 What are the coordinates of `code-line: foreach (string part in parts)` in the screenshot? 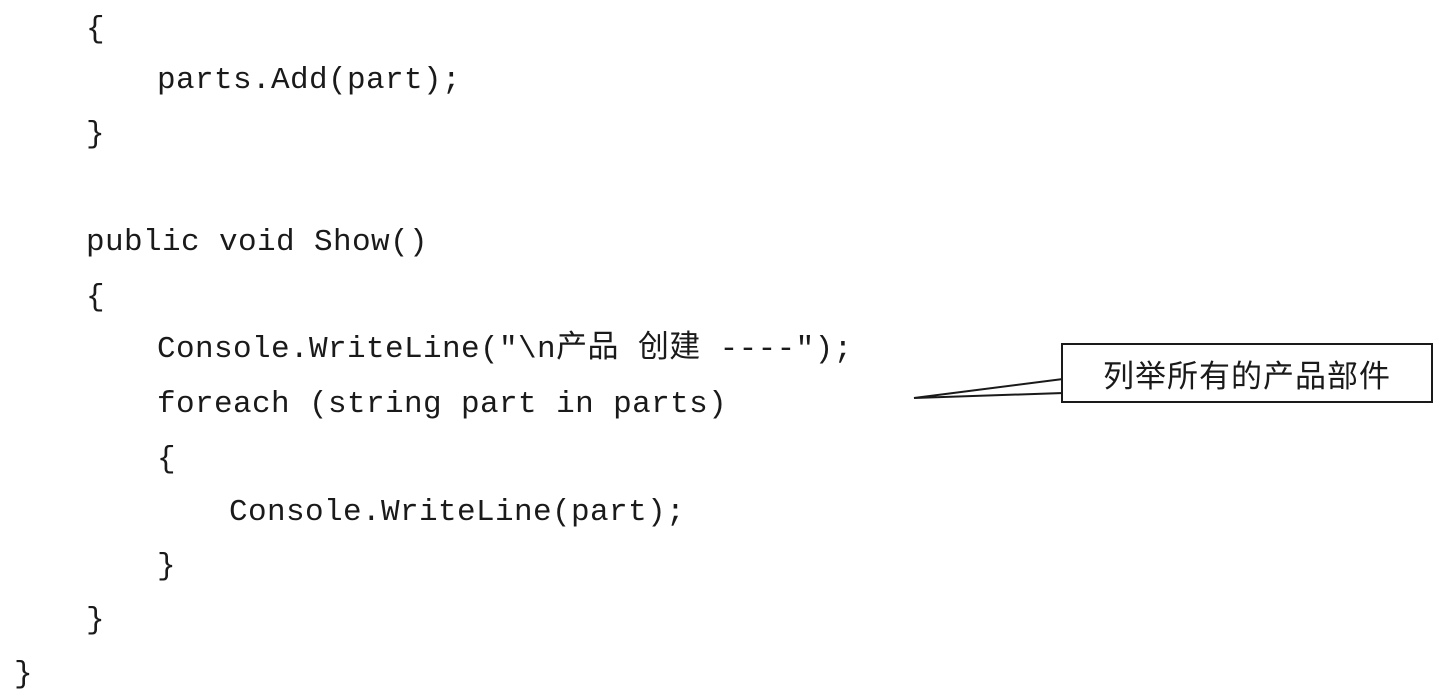 It's located at (442, 404).